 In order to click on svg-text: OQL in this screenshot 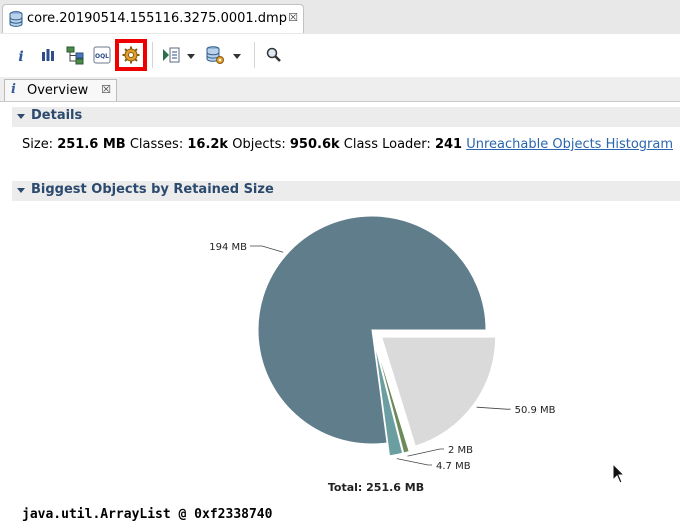, I will do `click(102, 56)`.